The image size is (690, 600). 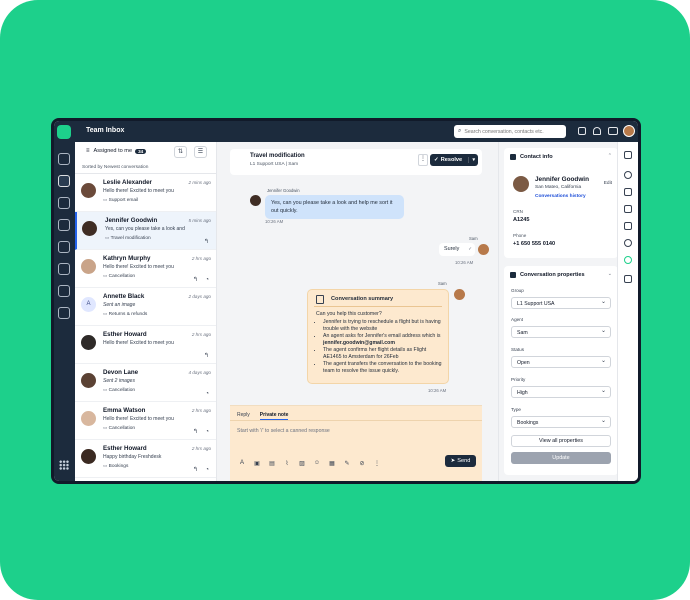 I want to click on outgoing-message: Surely ✓, so click(x=457, y=249).